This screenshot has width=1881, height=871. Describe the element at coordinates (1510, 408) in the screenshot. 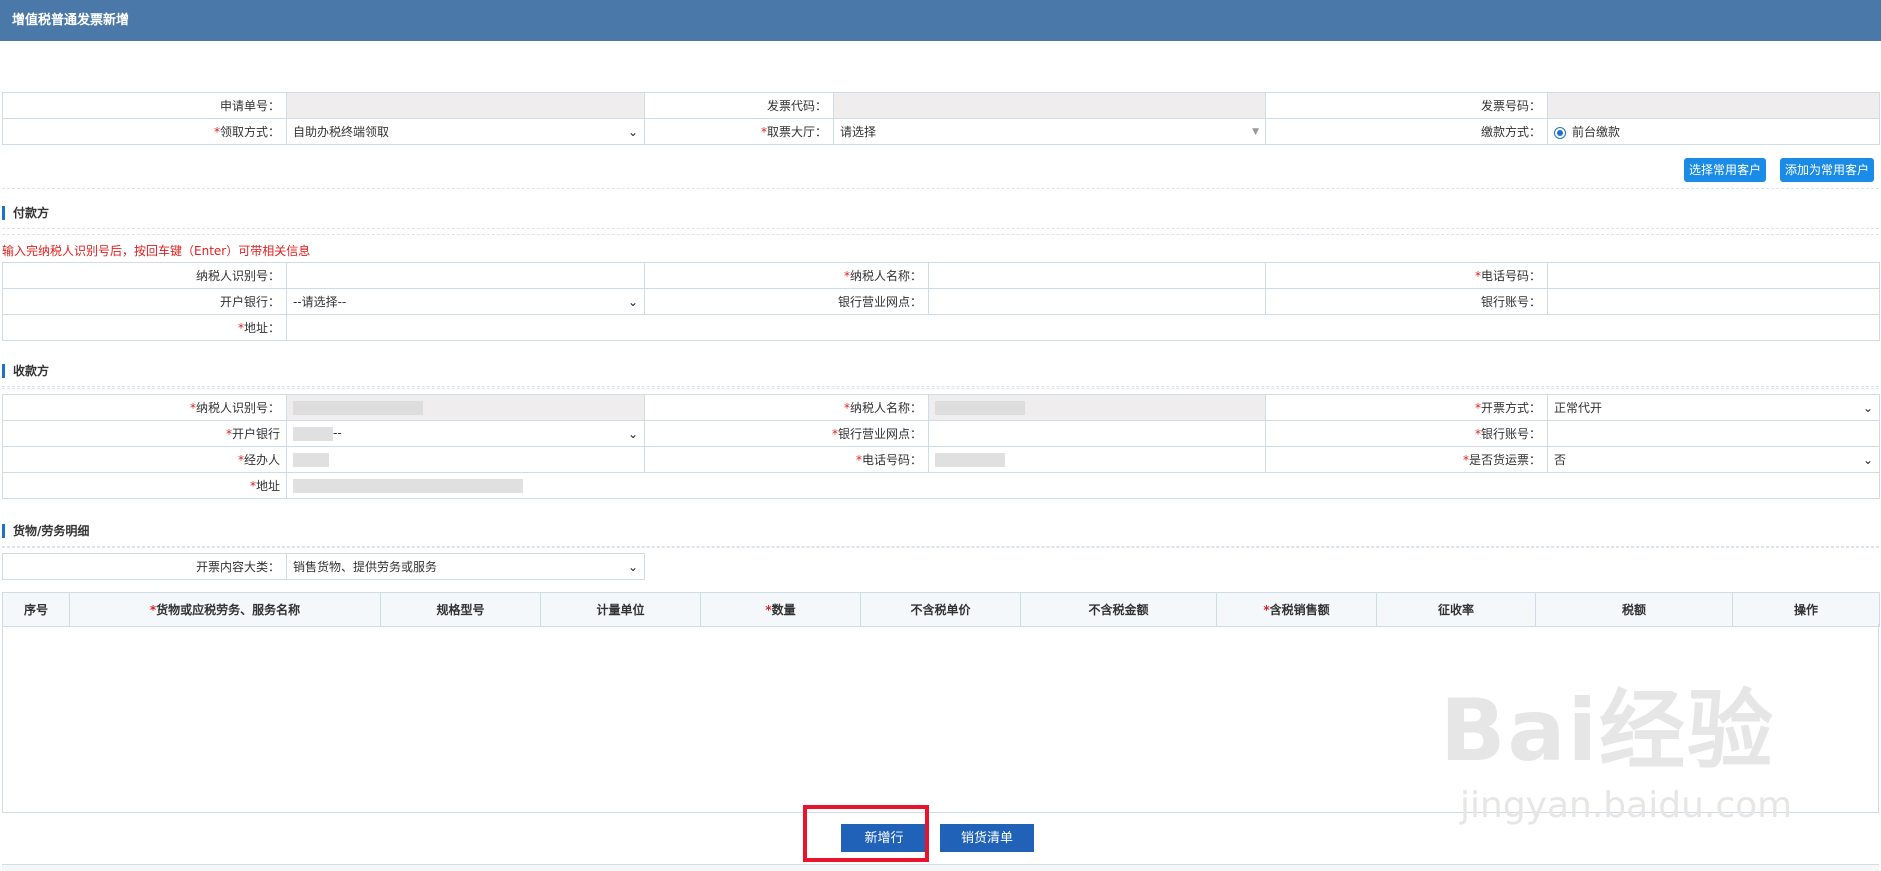

I see `payee-invoice-mode-label: 开票方式：` at that location.